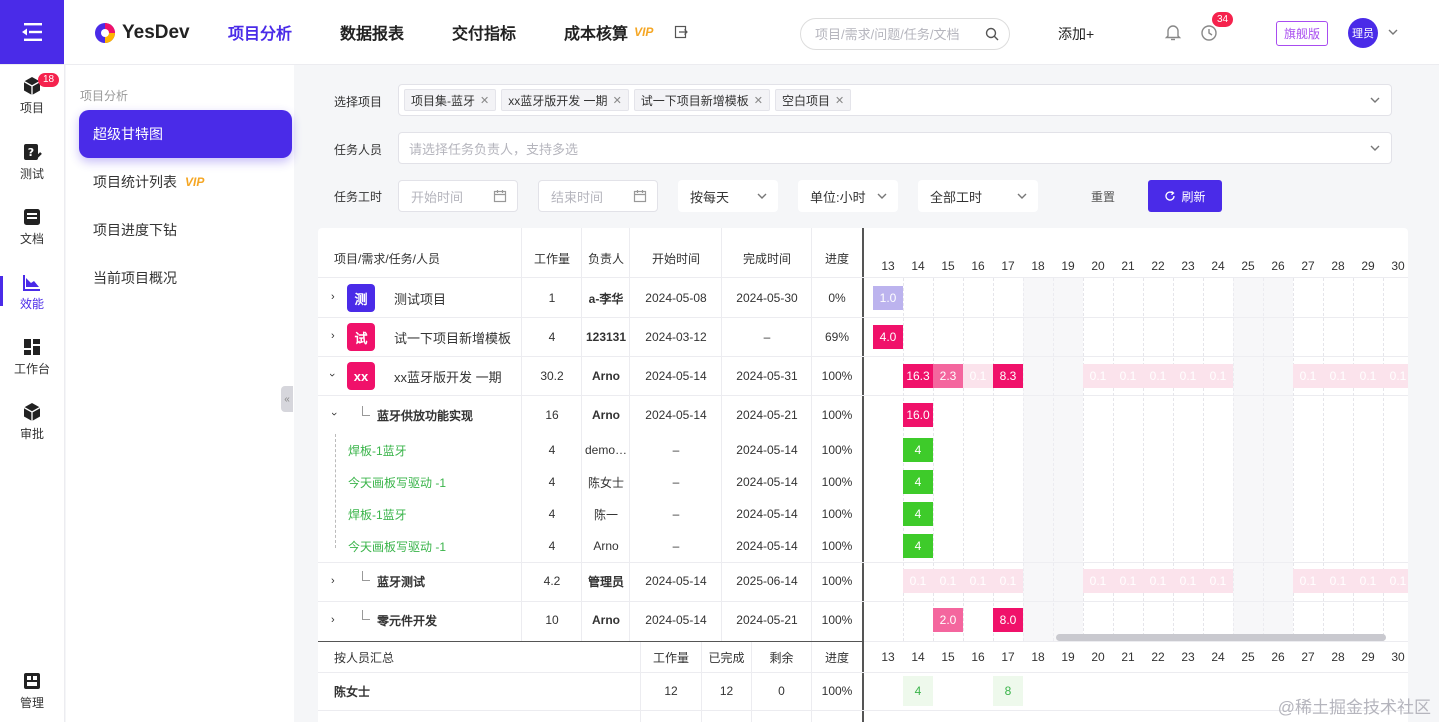 The width and height of the screenshot is (1439, 722). What do you see at coordinates (1302, 33) in the screenshot?
I see `edition-badge: 旗舰版` at bounding box center [1302, 33].